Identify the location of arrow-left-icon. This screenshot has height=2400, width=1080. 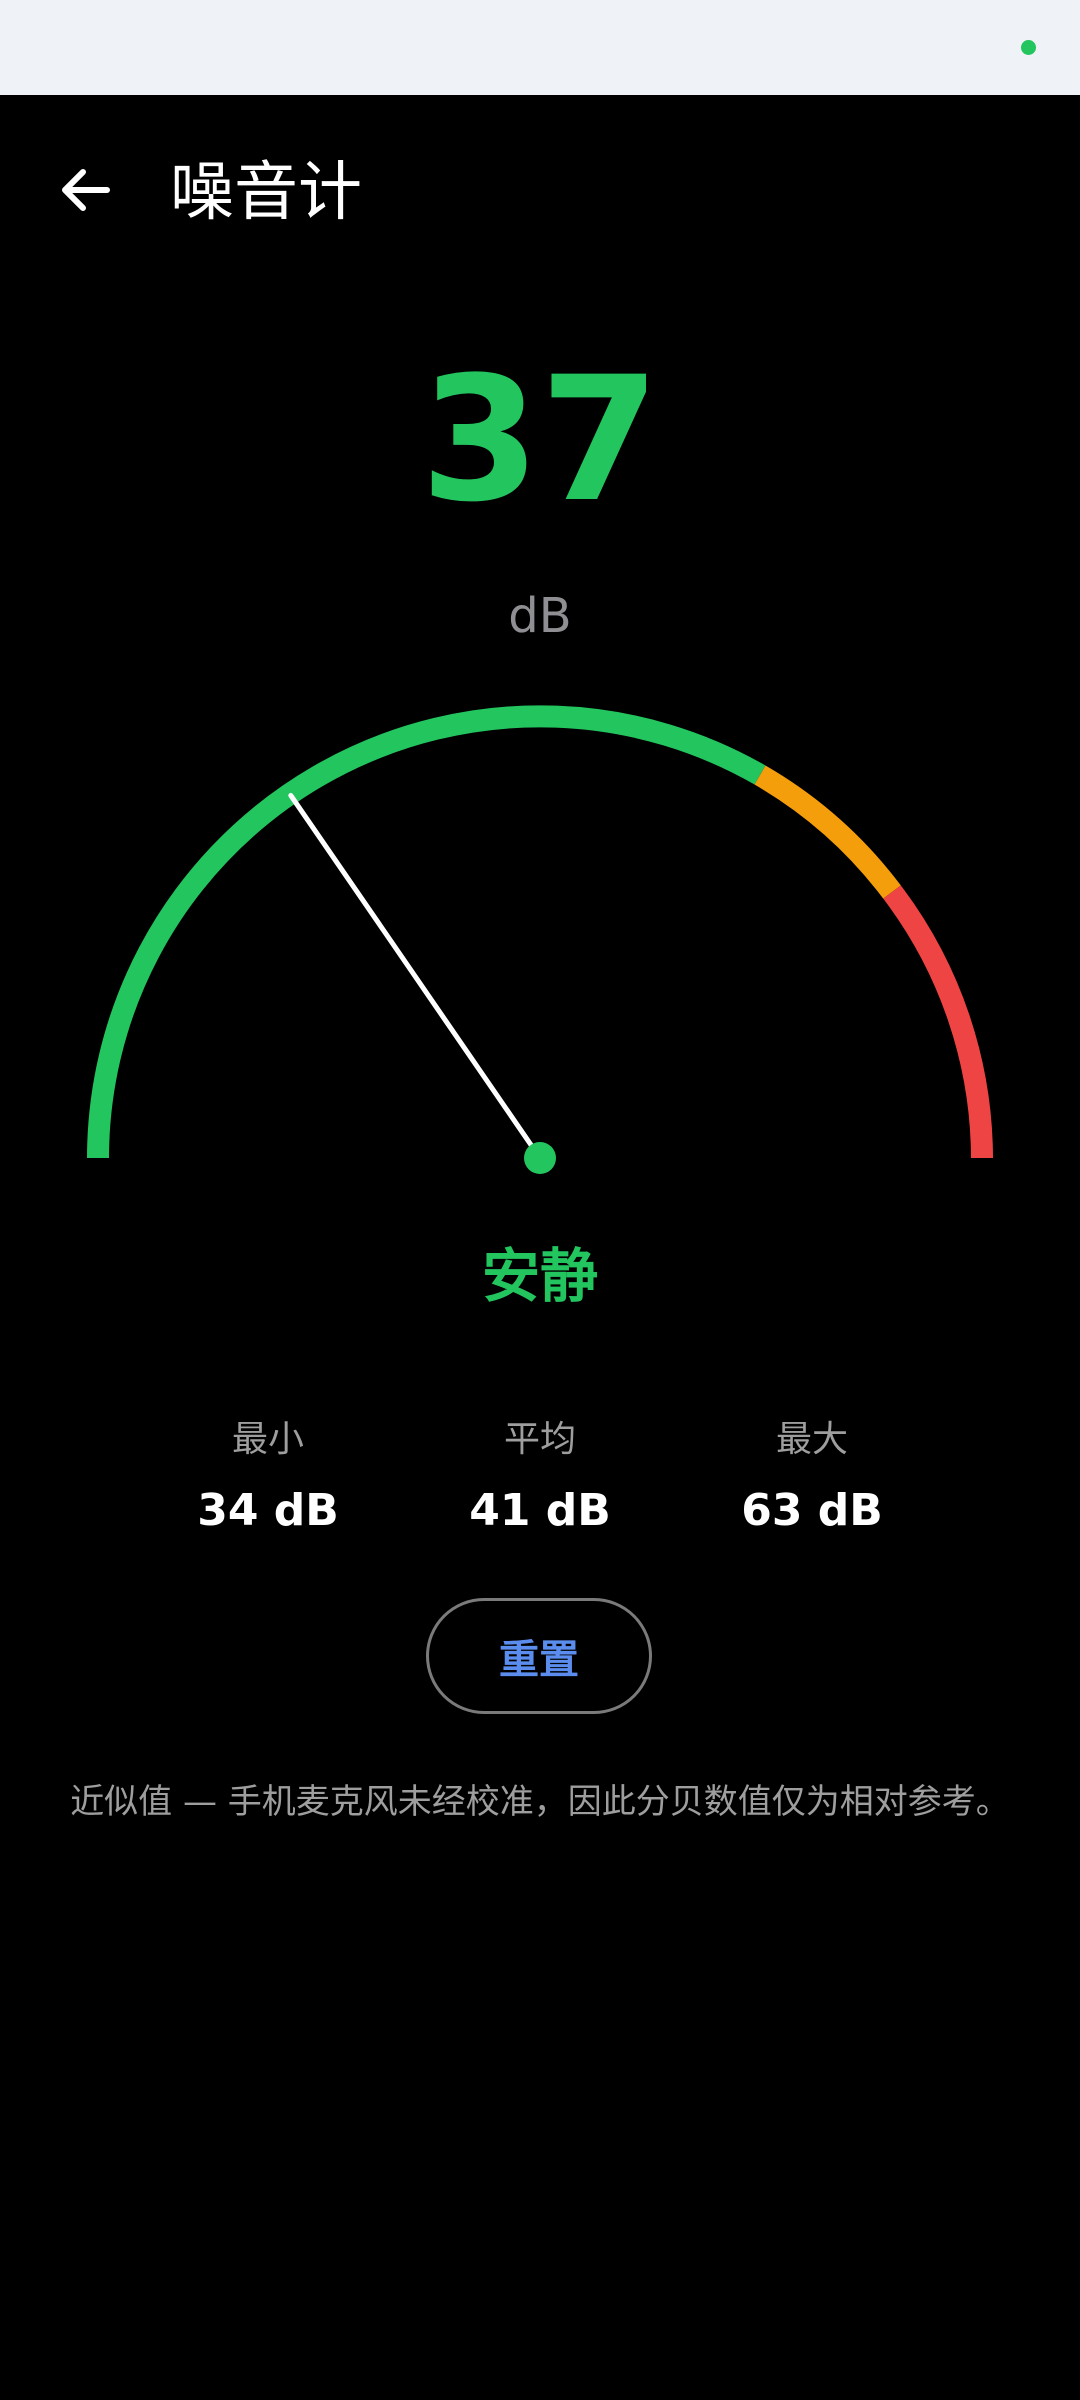
(86, 190).